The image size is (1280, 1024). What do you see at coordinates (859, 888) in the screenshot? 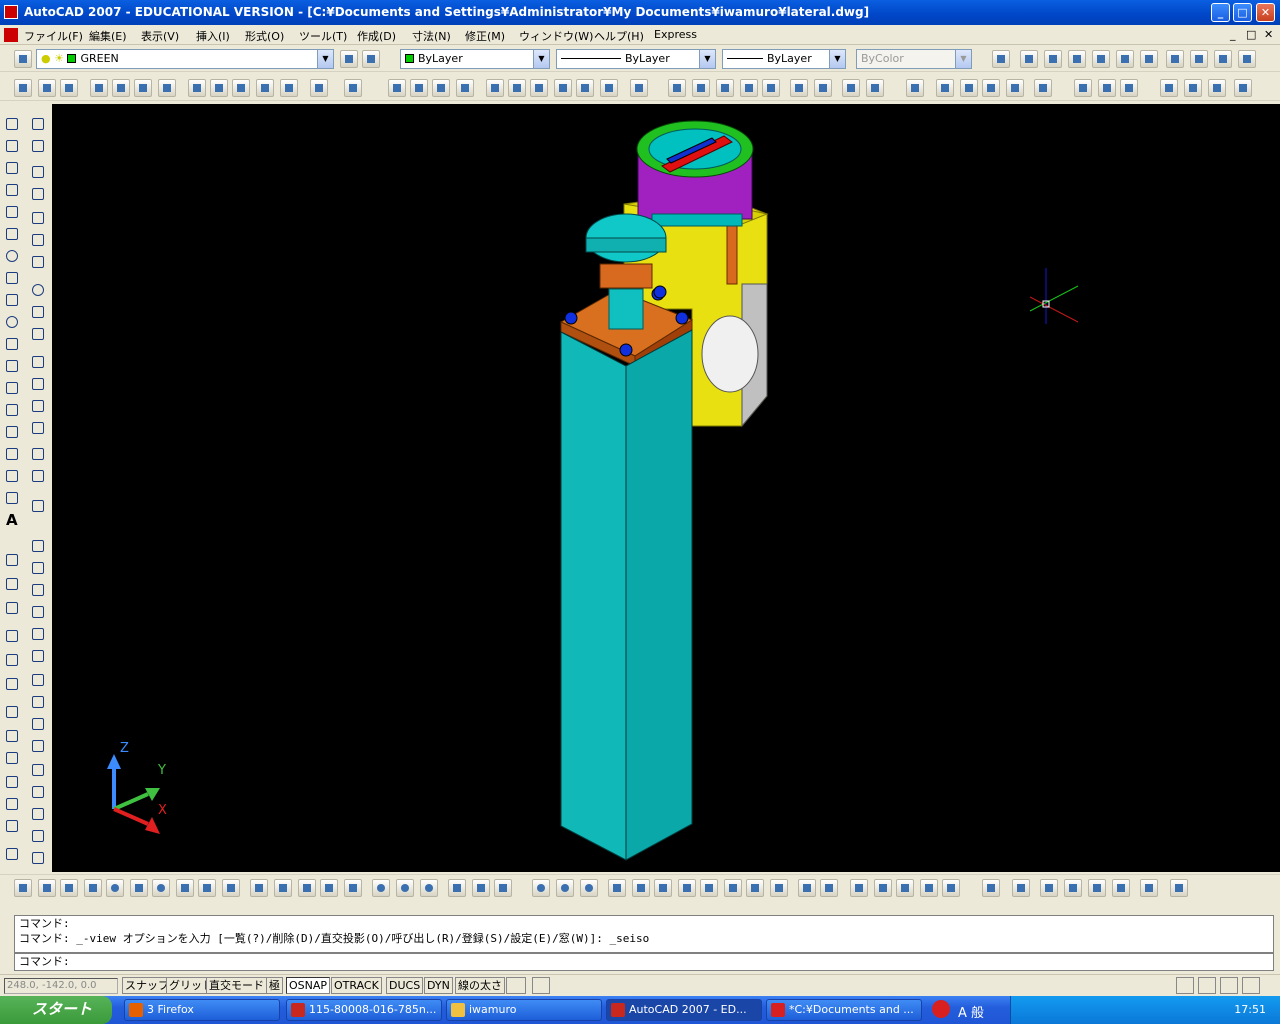
I see `imprint-icon` at bounding box center [859, 888].